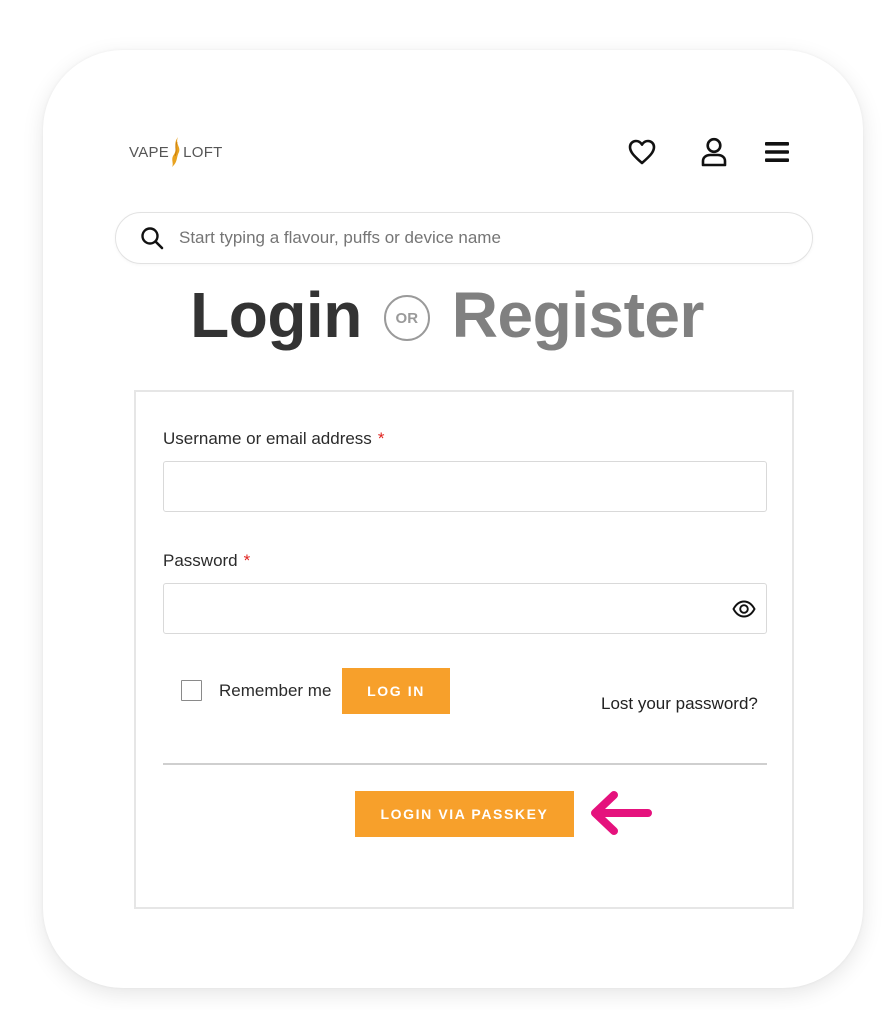 The height and width of the screenshot is (1010, 894). I want to click on login-tab: Login, so click(276, 315).